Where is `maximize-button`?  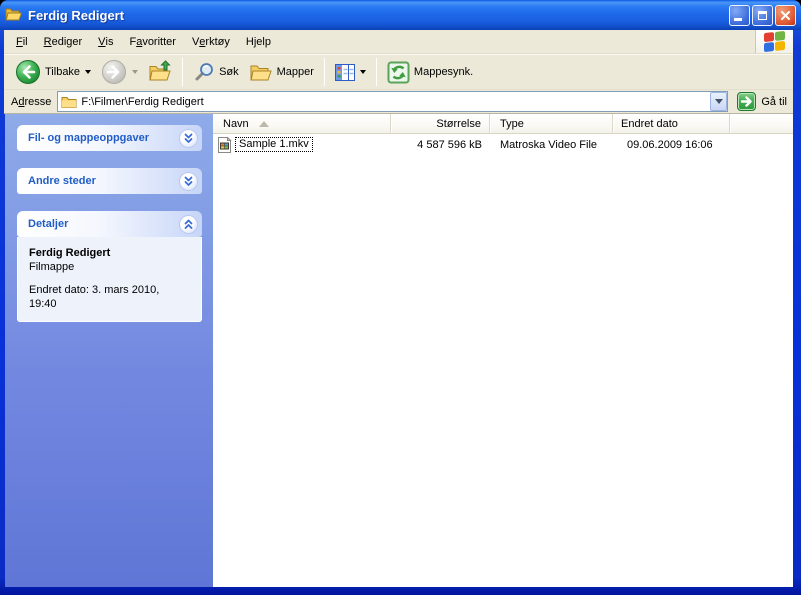 maximize-button is located at coordinates (762, 15).